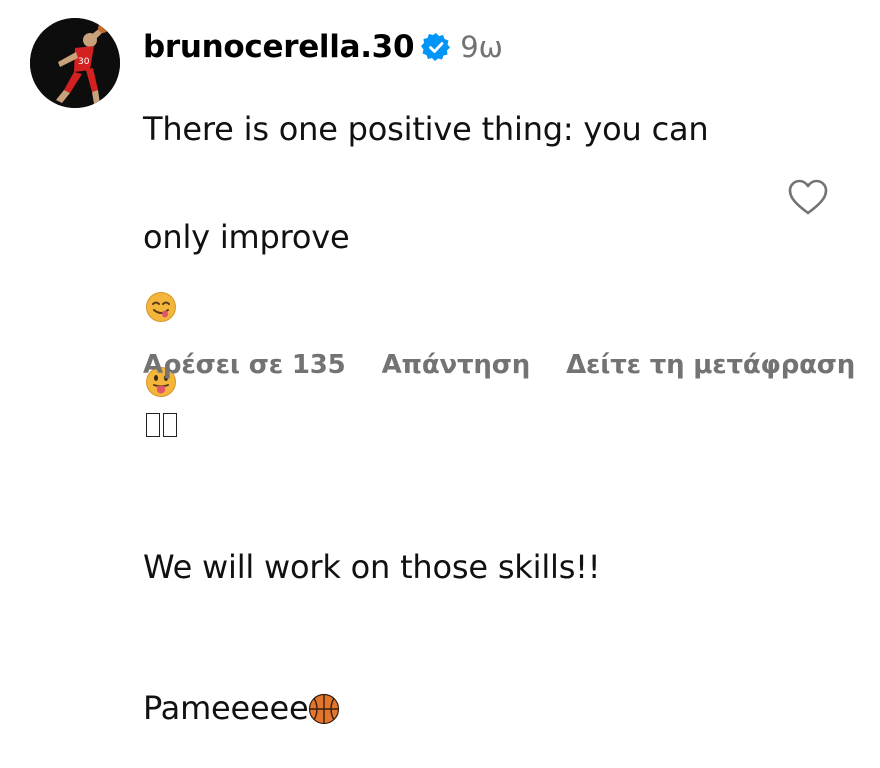 This screenshot has height=768, width=880. Describe the element at coordinates (481, 47) in the screenshot. I see `timestamp: 9ω` at that location.